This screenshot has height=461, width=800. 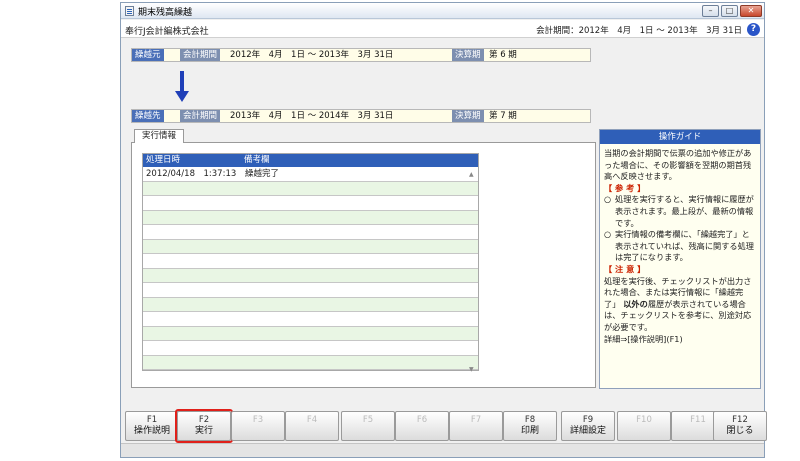 I want to click on tab-execution-info: 実行情報, so click(x=159, y=136).